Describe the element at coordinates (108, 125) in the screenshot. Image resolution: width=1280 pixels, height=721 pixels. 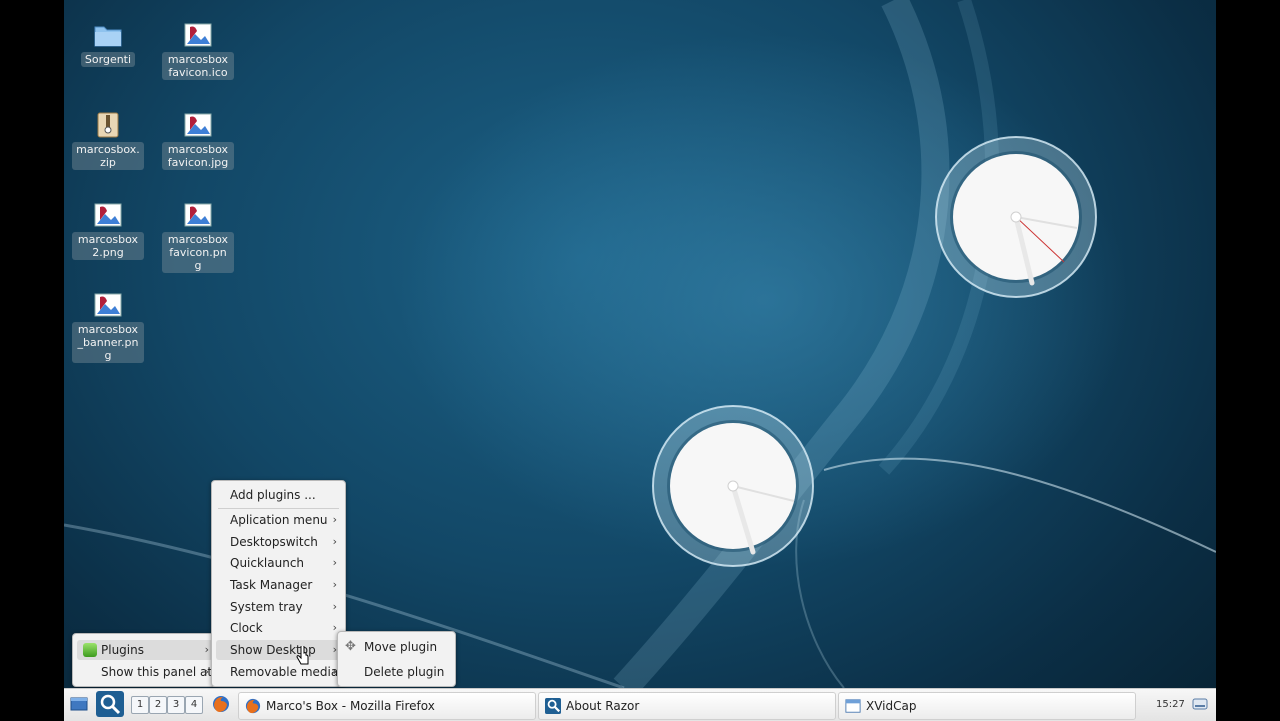
I see `archive-icon` at that location.